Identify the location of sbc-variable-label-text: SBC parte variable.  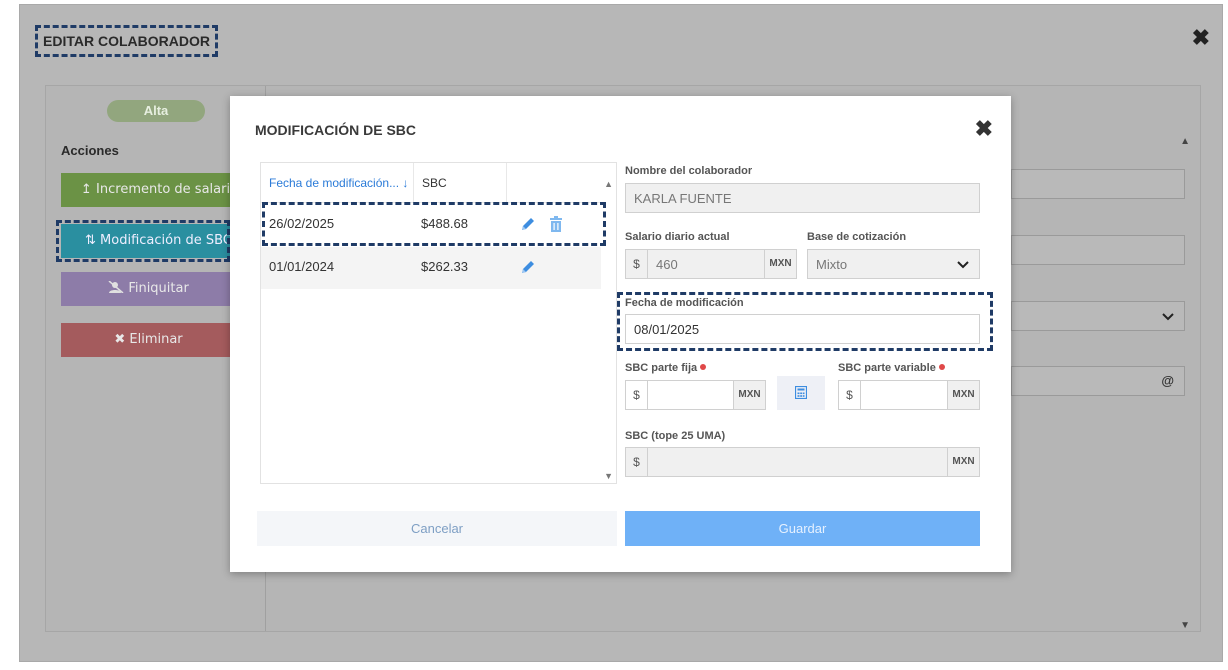
(887, 368).